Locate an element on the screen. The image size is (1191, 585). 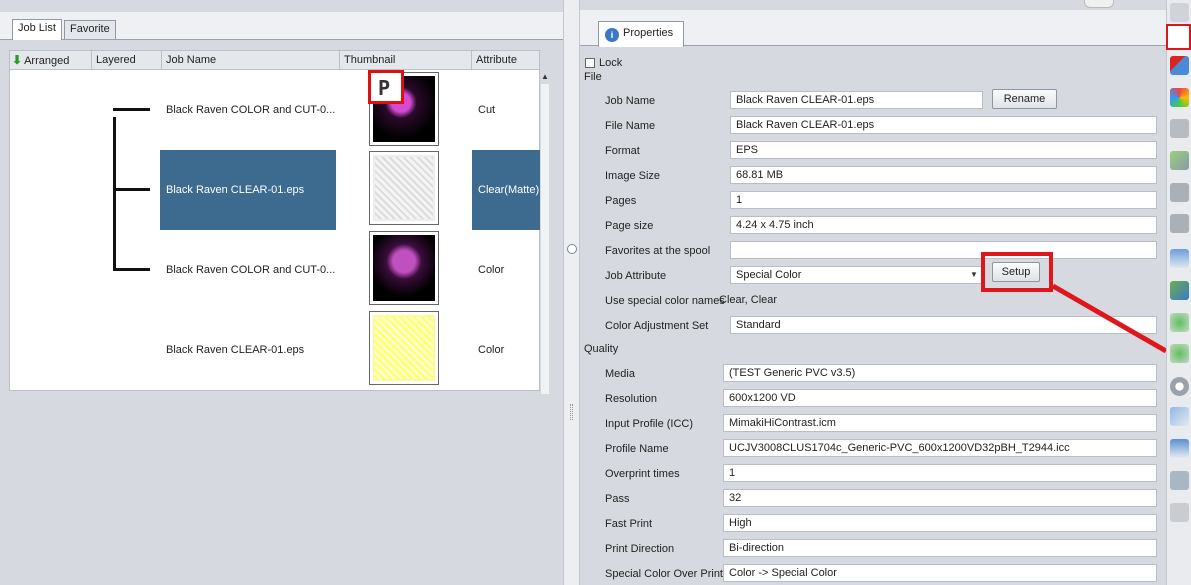
sort-down-arrow-icon: ⬇ is located at coordinates (17, 60).